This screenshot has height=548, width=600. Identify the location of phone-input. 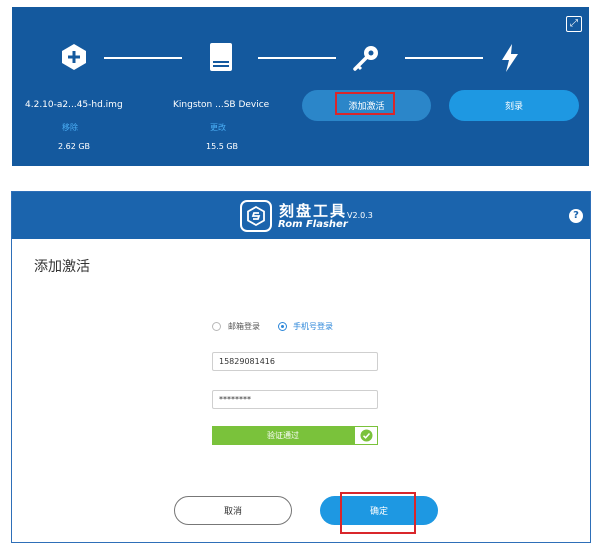
(295, 361).